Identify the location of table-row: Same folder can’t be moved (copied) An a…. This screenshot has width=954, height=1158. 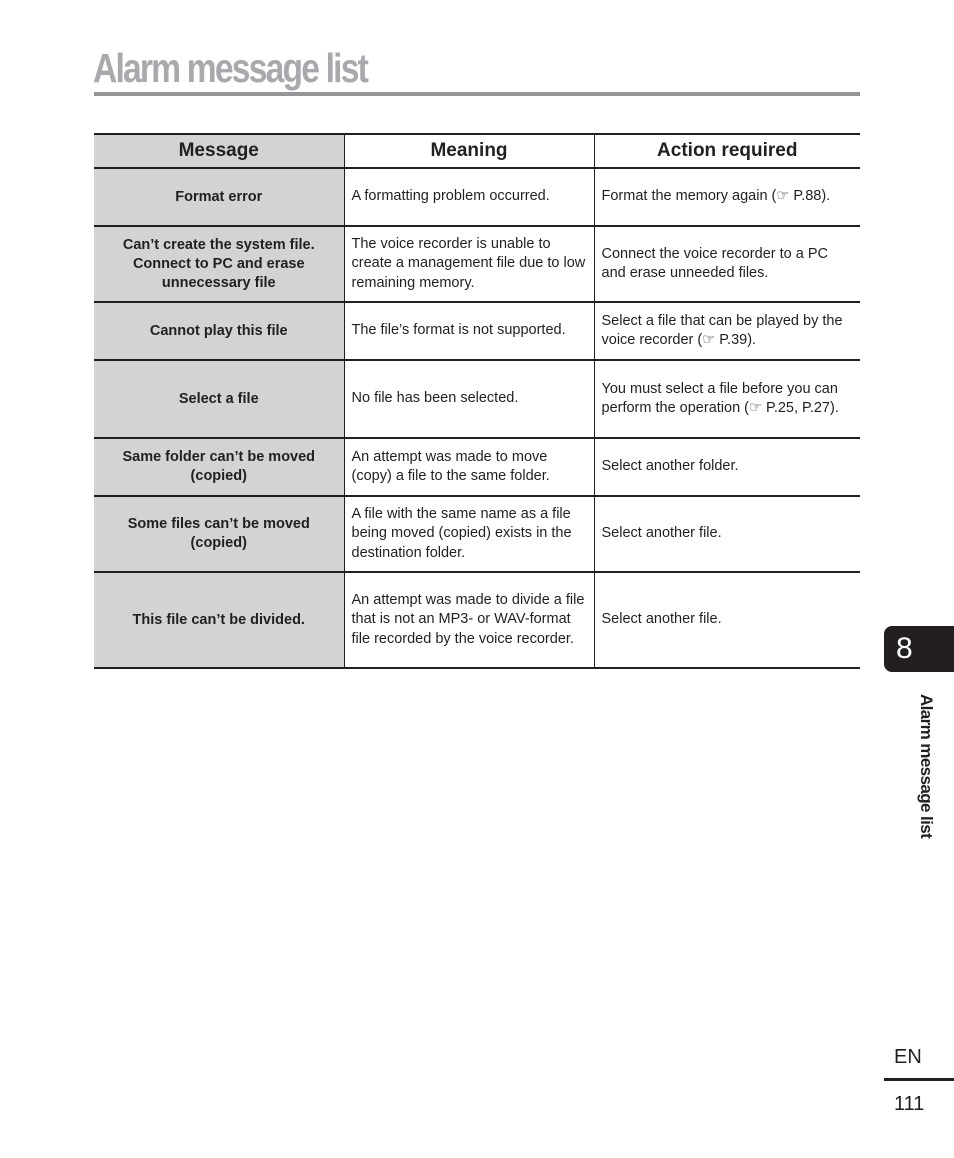
(477, 467).